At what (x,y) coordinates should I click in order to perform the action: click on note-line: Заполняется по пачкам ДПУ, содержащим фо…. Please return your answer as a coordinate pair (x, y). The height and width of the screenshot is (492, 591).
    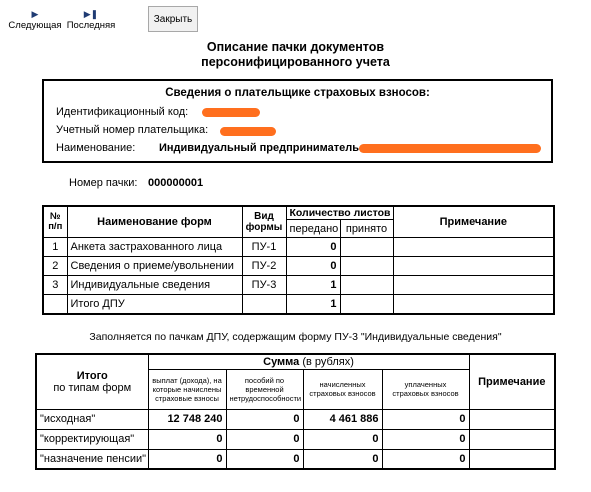
    Looking at the image, I should click on (295, 337).